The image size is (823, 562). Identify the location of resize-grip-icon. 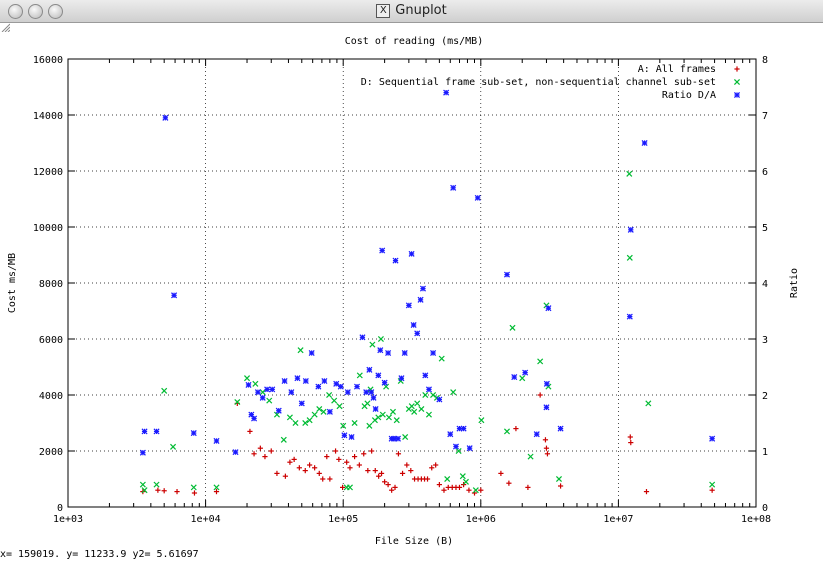
(5, 27).